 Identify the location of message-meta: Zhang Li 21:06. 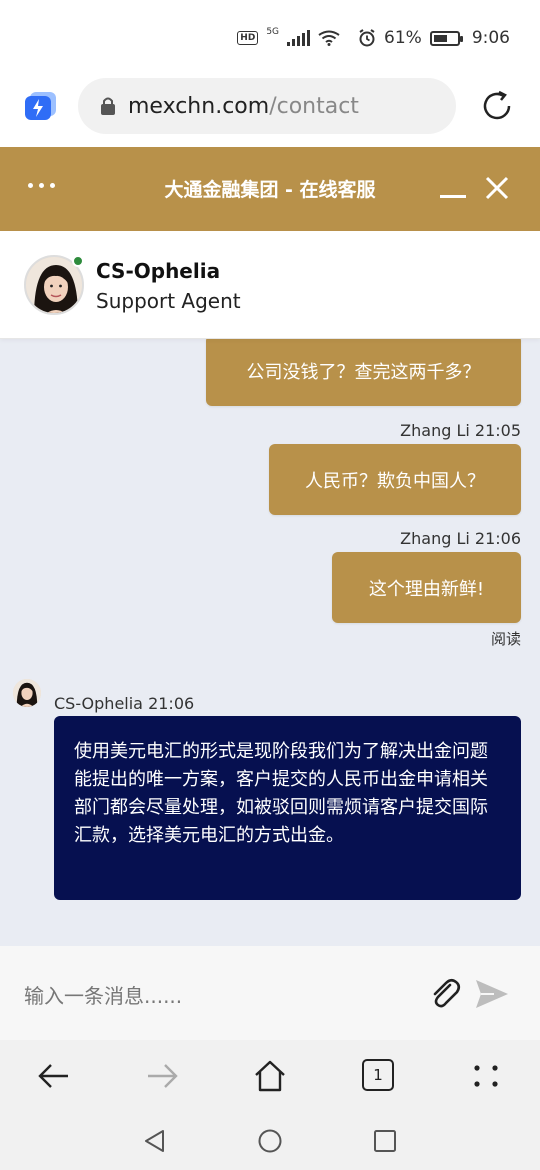
(460, 538).